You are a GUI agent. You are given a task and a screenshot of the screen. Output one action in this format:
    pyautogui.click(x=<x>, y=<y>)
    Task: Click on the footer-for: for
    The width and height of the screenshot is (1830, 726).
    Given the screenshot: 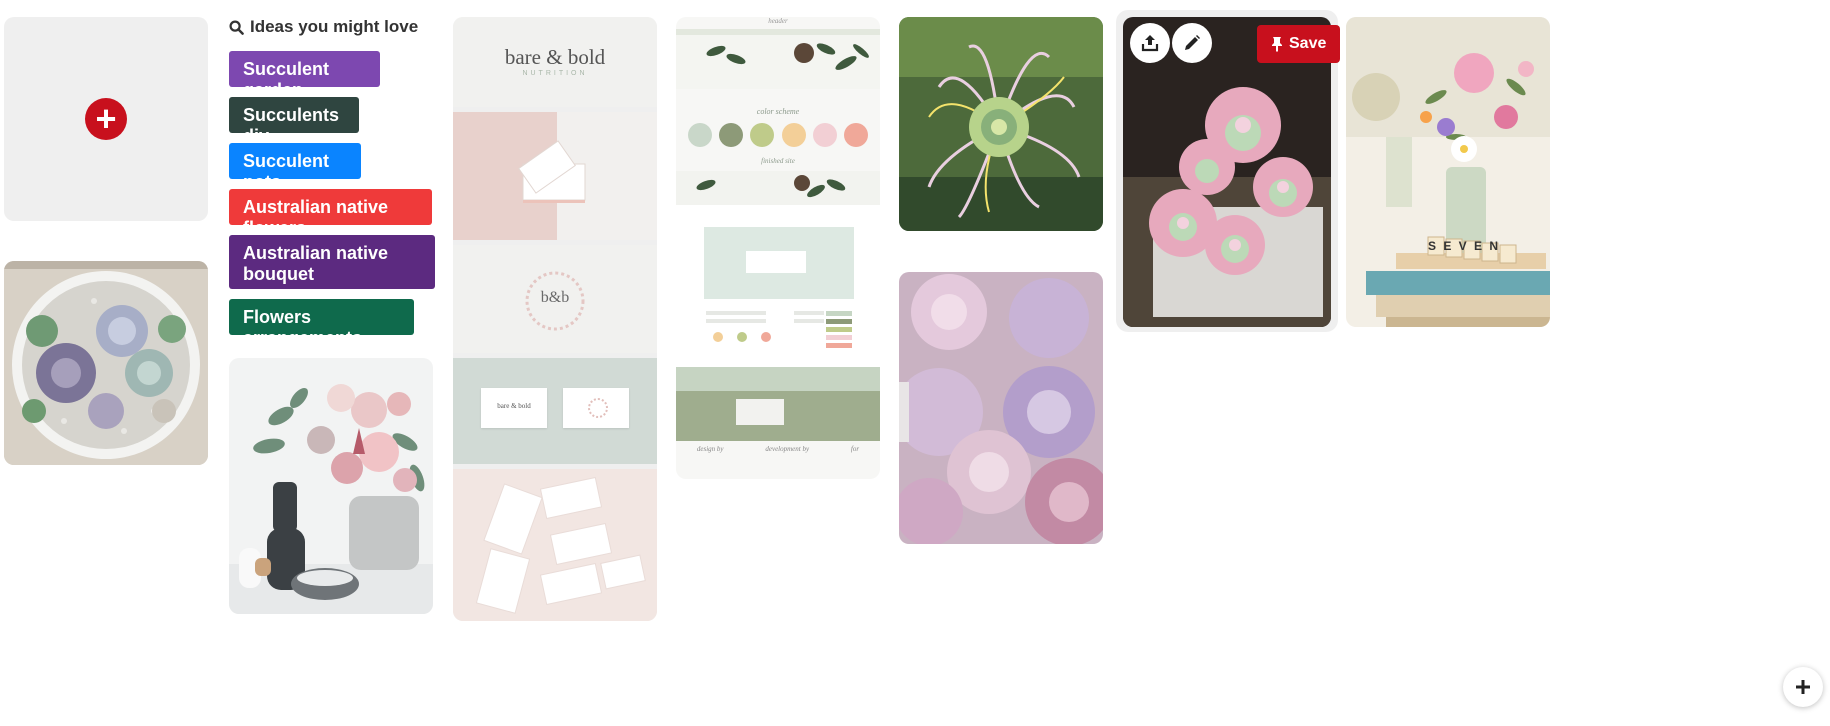 What is the action you would take?
    pyautogui.click(x=855, y=449)
    